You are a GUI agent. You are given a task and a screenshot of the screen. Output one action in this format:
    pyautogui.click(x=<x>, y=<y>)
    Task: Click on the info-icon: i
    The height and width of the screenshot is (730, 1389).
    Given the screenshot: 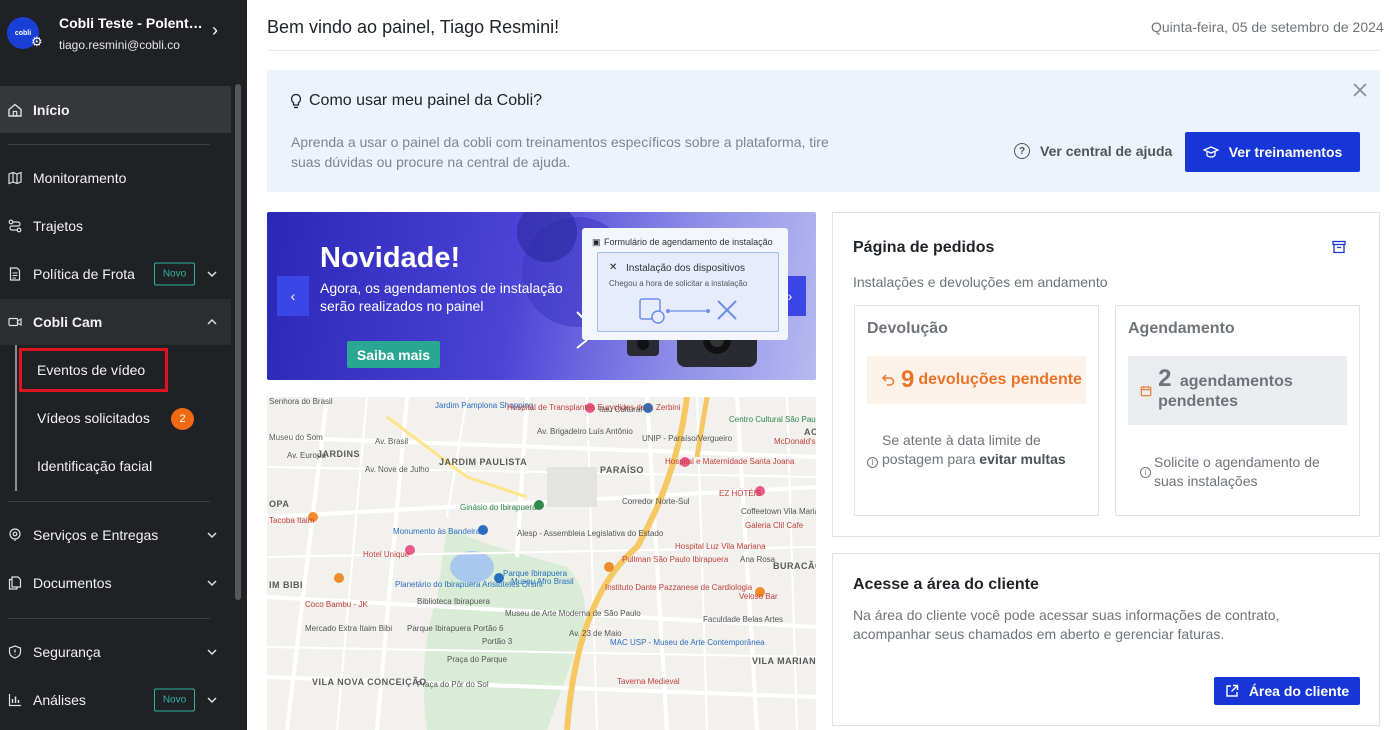 What is the action you would take?
    pyautogui.click(x=1145, y=472)
    